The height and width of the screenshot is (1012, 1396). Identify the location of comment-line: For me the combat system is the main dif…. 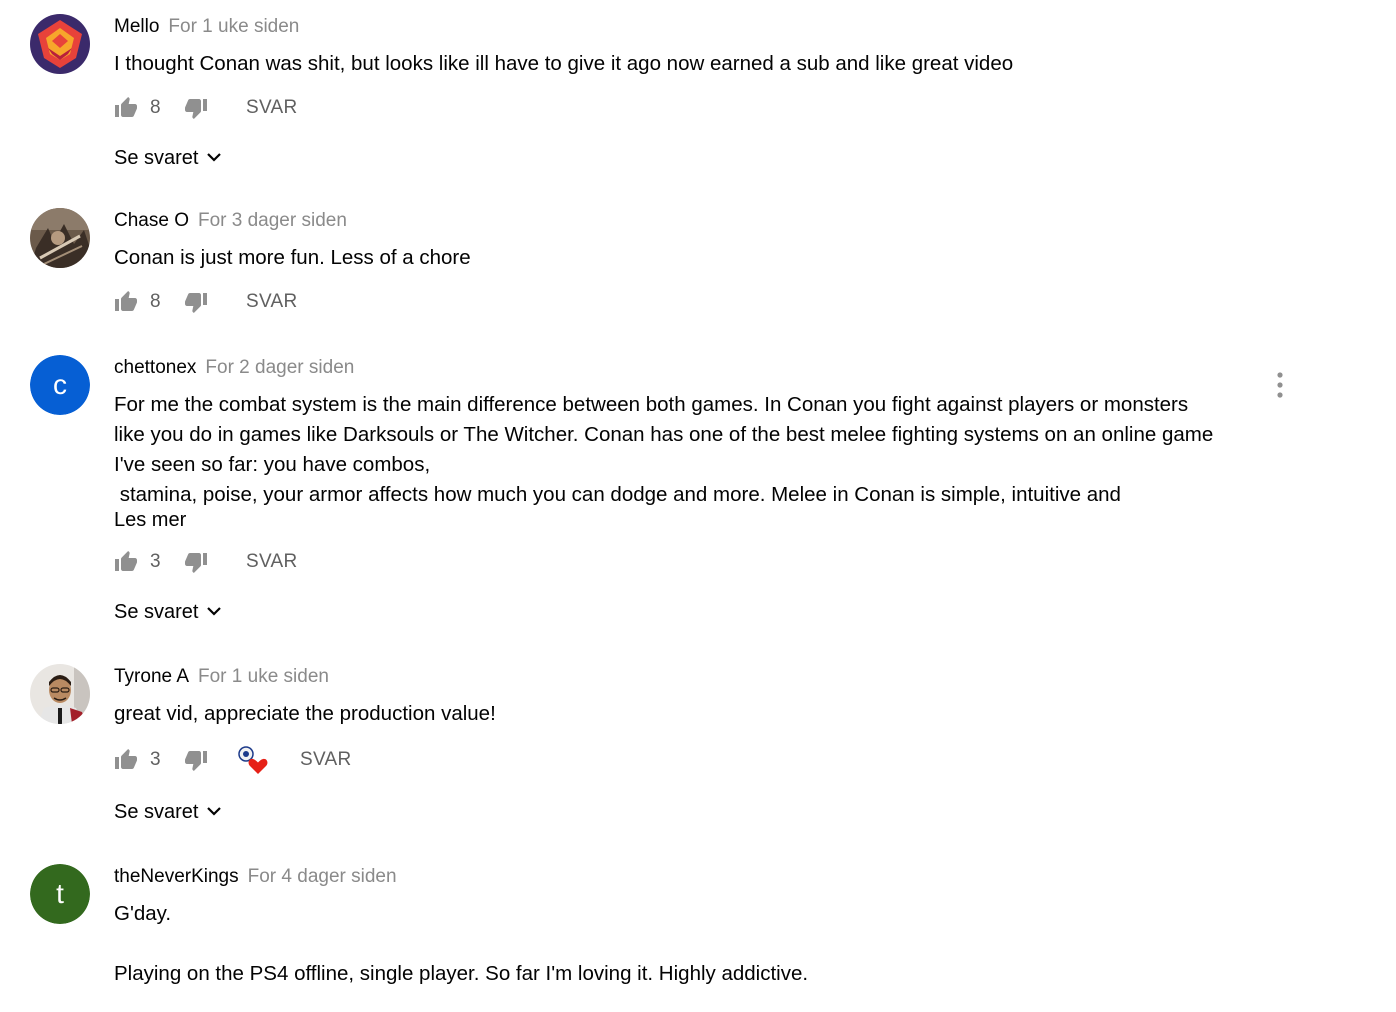
(651, 404).